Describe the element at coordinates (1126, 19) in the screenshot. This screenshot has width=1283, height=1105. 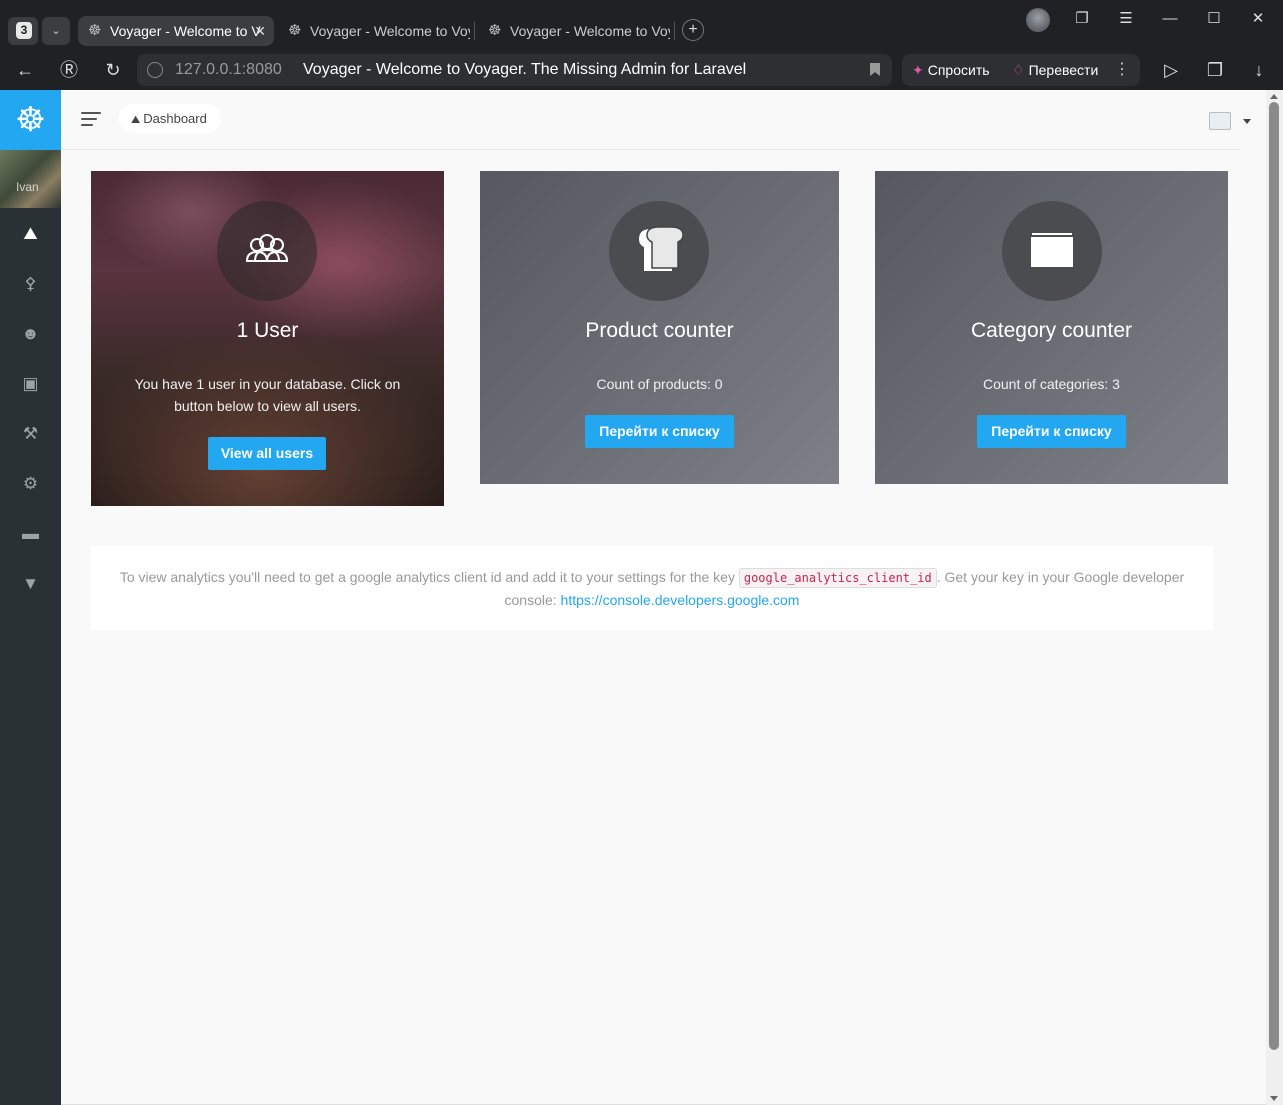
I see `menu-icon: ☰` at that location.